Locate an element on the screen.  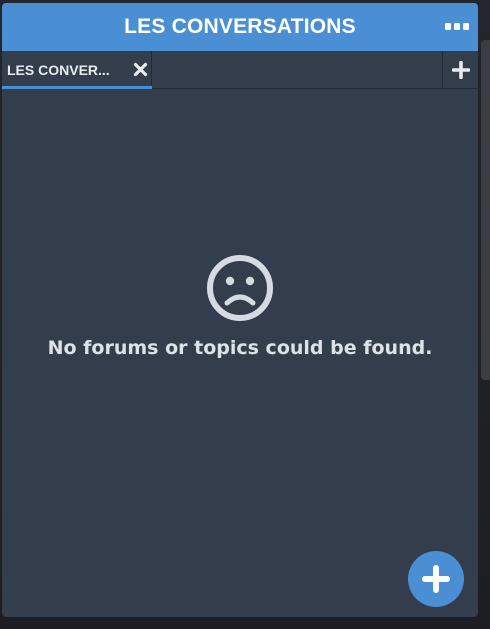
window-titlebar: LES CONVERSATIONS is located at coordinates (240, 27).